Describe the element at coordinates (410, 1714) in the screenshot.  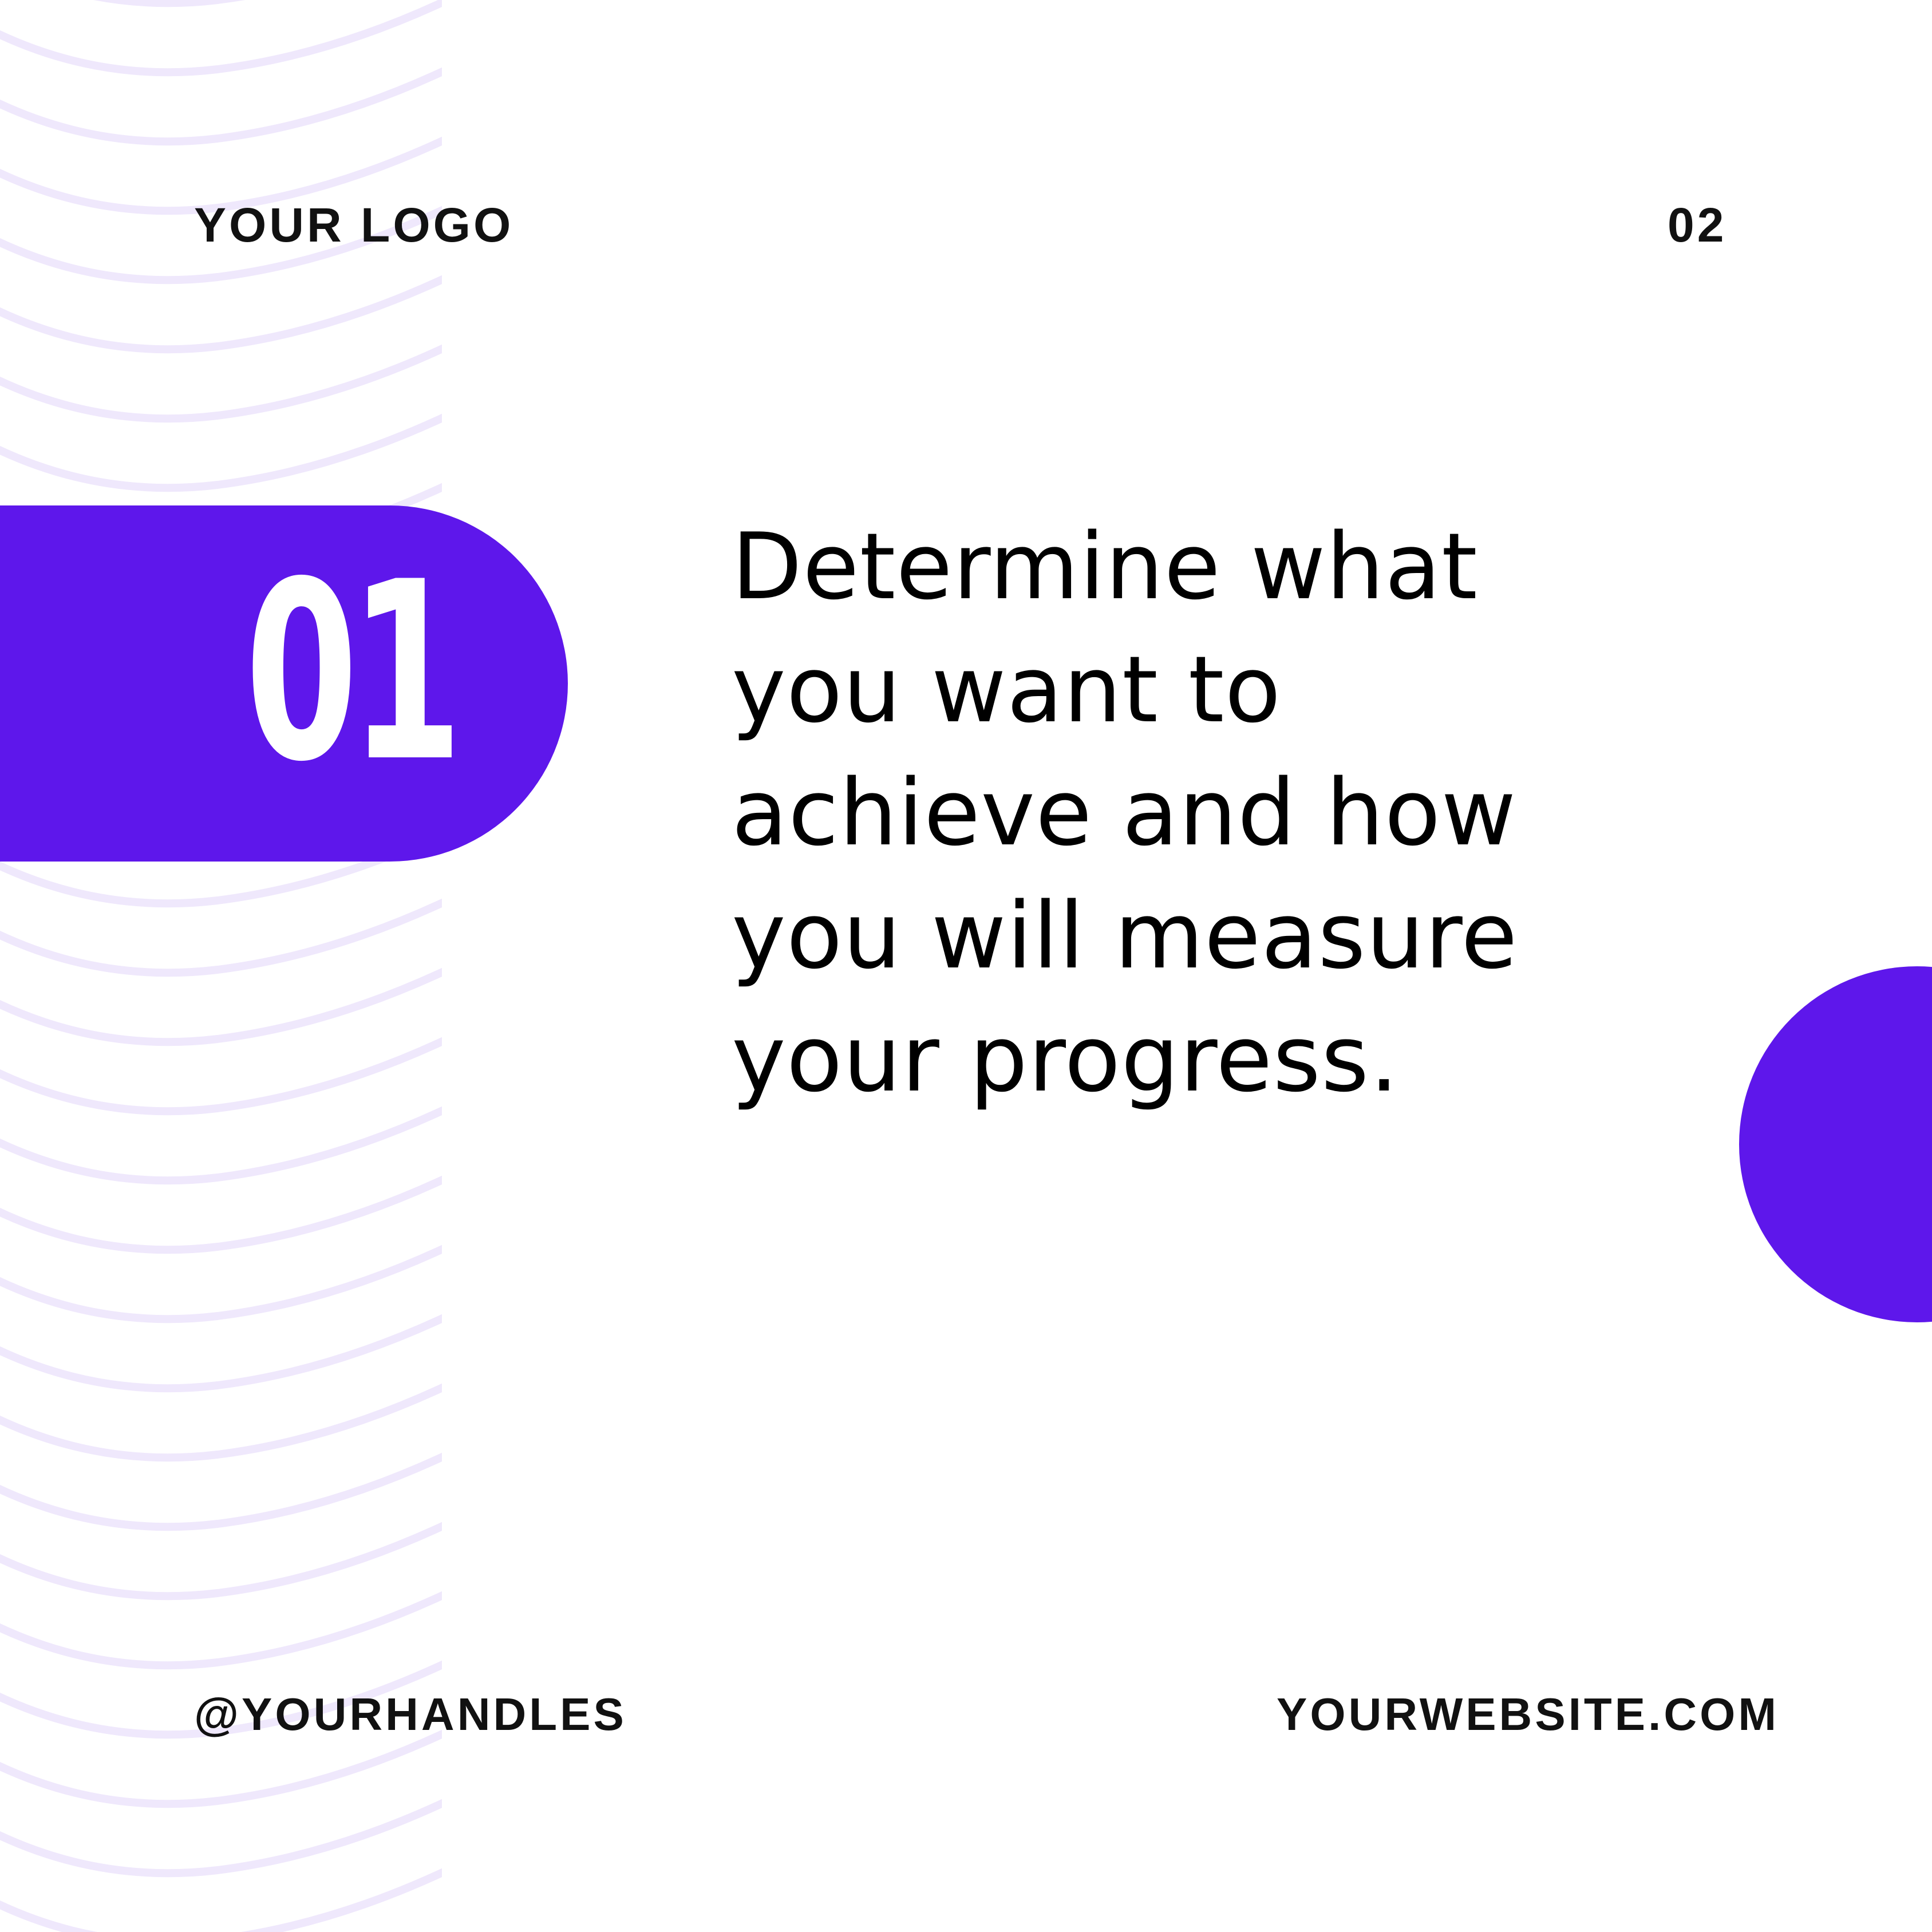
I see `social-handle: @YOURHANDLES` at that location.